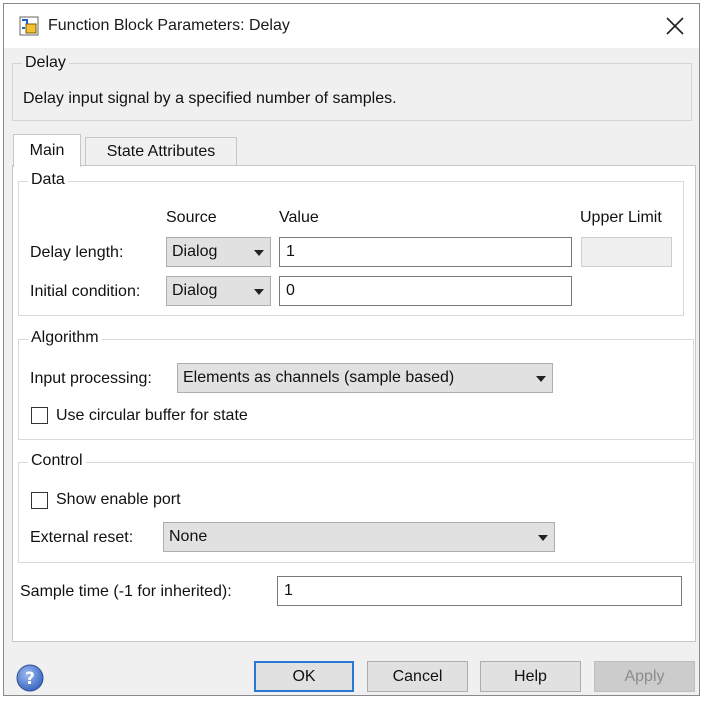 The width and height of the screenshot is (704, 701). What do you see at coordinates (152, 415) in the screenshot?
I see `circular-buffer-label: Use circular buffer for state` at bounding box center [152, 415].